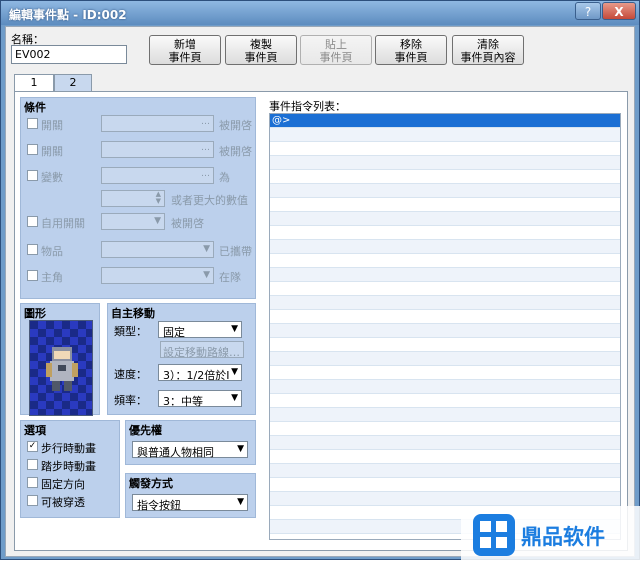 This screenshot has width=640, height=564. Describe the element at coordinates (32, 123) in the screenshot. I see `condition-switch1-checkbox` at that location.